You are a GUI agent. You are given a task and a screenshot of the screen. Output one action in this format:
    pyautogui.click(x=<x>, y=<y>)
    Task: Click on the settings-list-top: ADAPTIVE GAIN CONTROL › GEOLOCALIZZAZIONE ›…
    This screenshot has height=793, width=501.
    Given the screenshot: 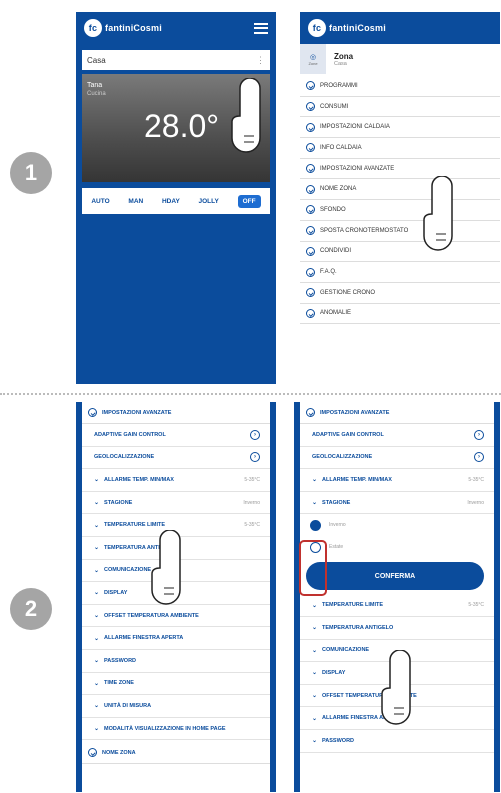 What is the action you would take?
    pyautogui.click(x=397, y=469)
    